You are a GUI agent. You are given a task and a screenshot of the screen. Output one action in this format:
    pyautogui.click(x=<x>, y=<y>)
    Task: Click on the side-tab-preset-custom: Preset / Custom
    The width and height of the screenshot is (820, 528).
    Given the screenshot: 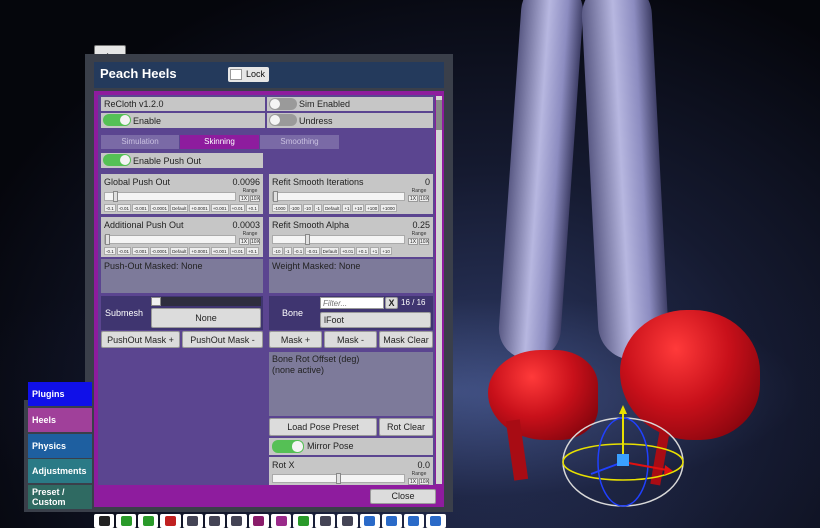 What is the action you would take?
    pyautogui.click(x=60, y=497)
    